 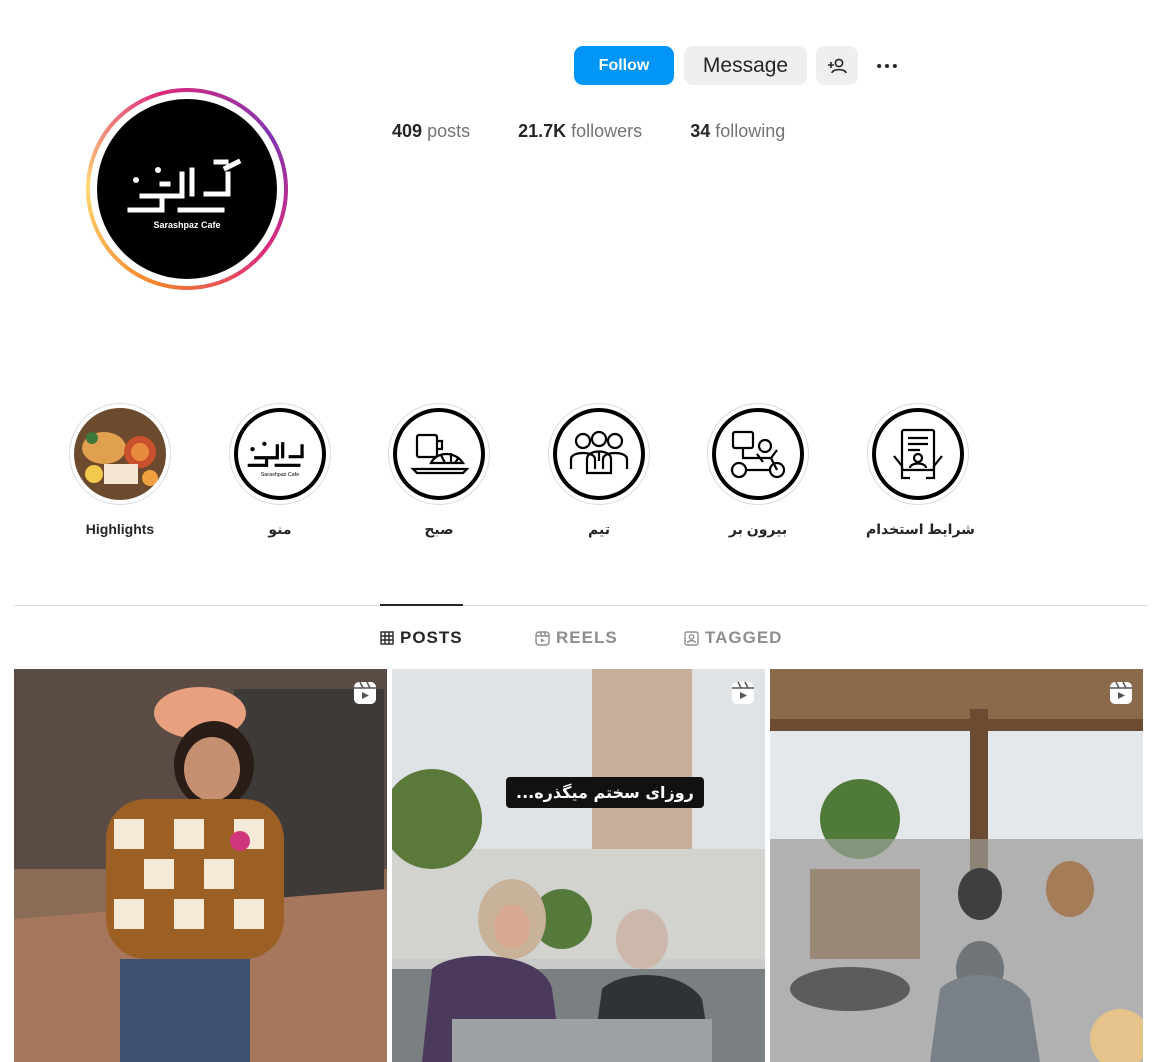 I want to click on followers-label: followers, so click(x=607, y=131).